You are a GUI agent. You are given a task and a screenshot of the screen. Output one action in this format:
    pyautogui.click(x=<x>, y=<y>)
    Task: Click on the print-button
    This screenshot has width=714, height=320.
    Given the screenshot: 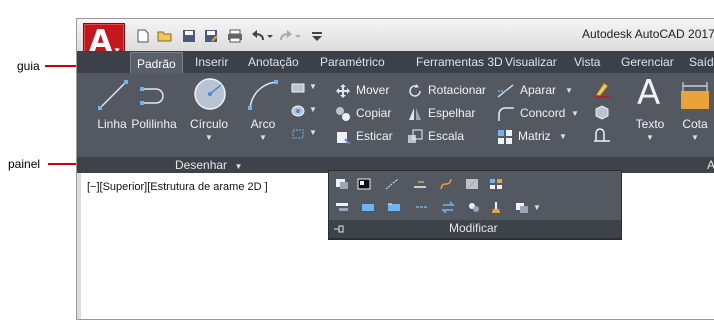 What is the action you would take?
    pyautogui.click(x=235, y=36)
    